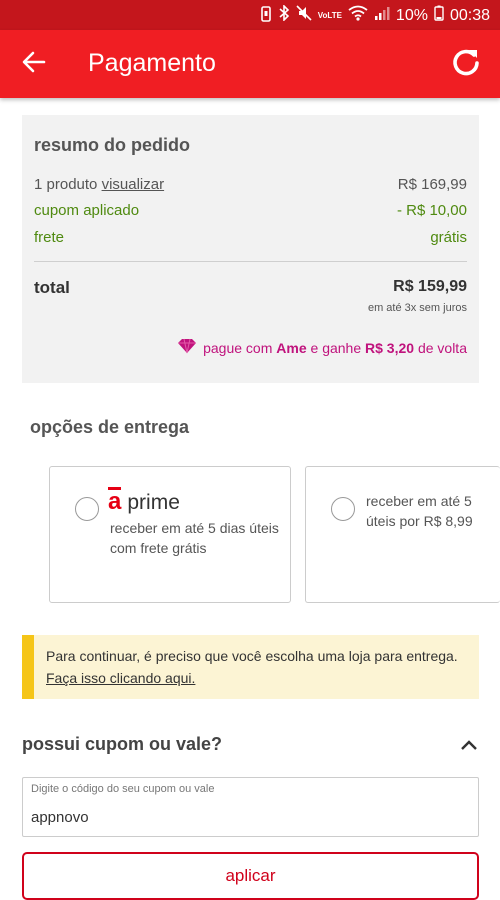 This screenshot has height=900, width=500. I want to click on view-products-link: visualizar, so click(133, 184).